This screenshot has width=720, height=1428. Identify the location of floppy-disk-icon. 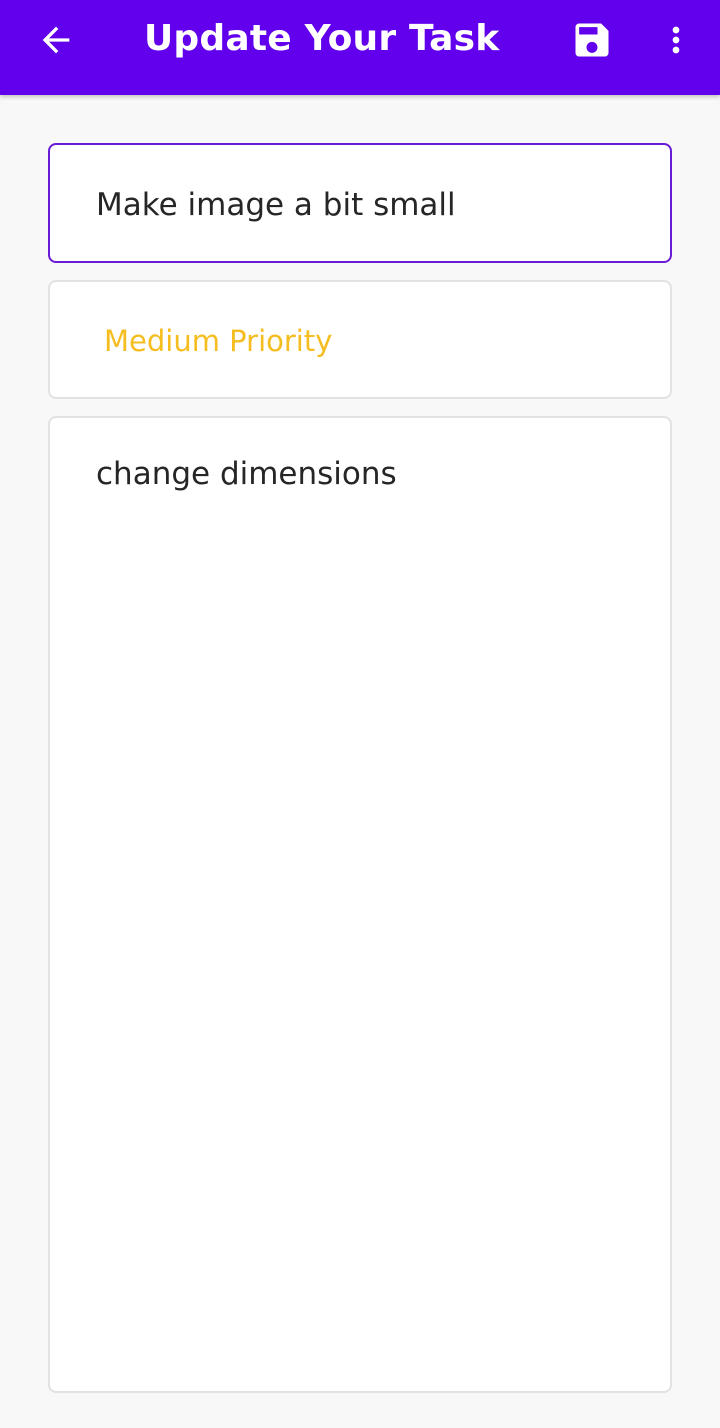
(592, 40).